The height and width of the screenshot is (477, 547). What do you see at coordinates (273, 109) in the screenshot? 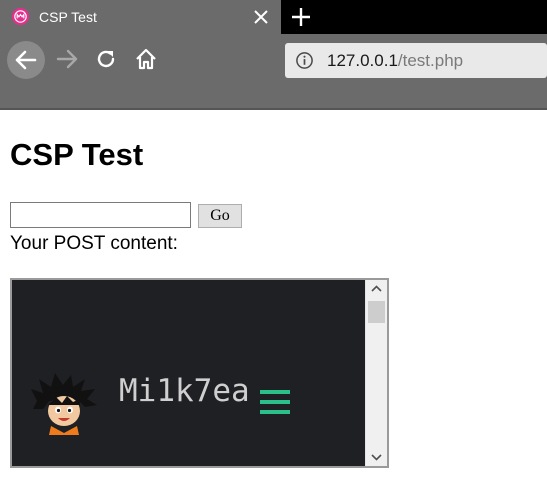
I see `toolbar-divider` at bounding box center [273, 109].